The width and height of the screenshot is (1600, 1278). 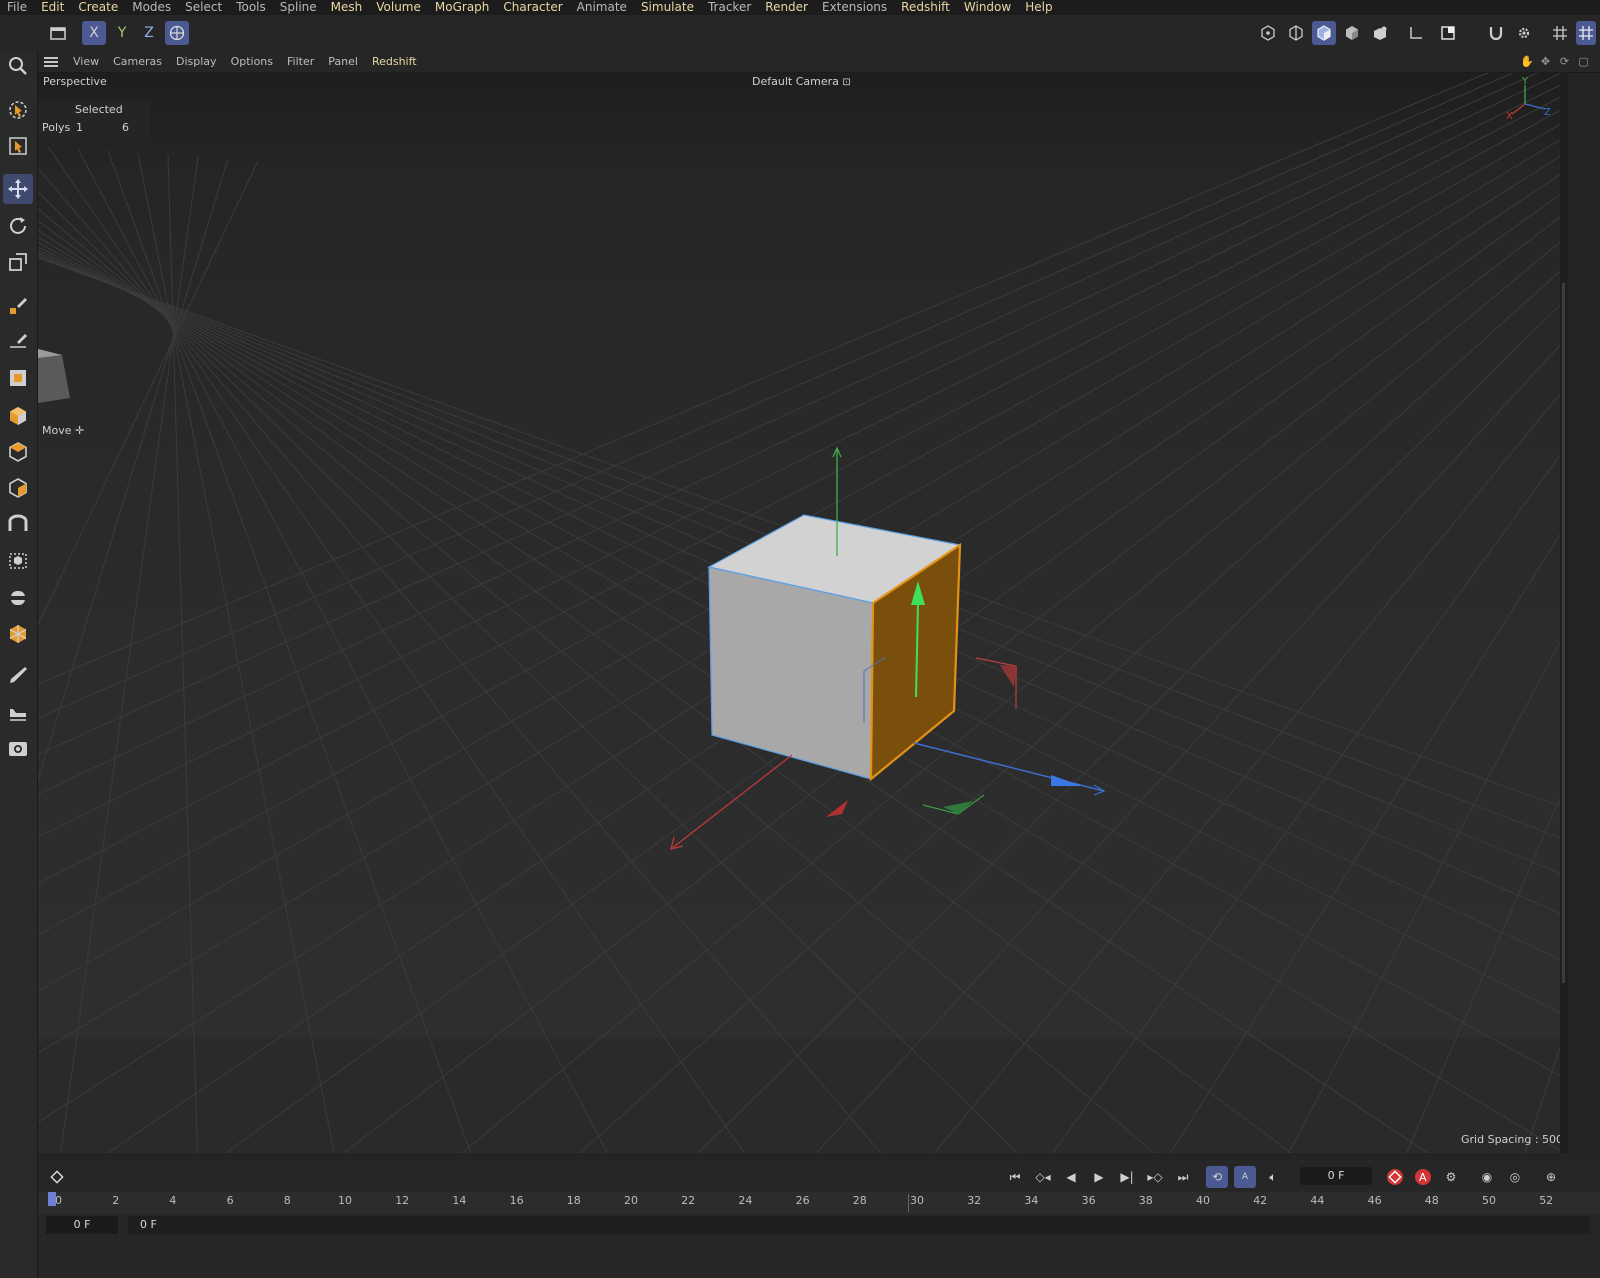 What do you see at coordinates (1551, 1177) in the screenshot?
I see `timeline-move-button: ⊕` at bounding box center [1551, 1177].